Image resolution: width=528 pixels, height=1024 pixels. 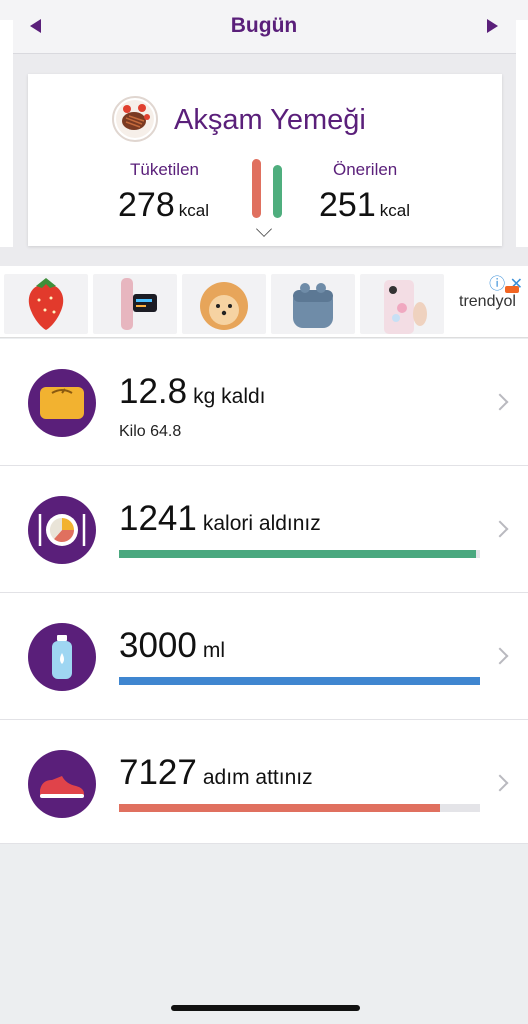 What do you see at coordinates (492, 26) in the screenshot?
I see `next-day-icon` at bounding box center [492, 26].